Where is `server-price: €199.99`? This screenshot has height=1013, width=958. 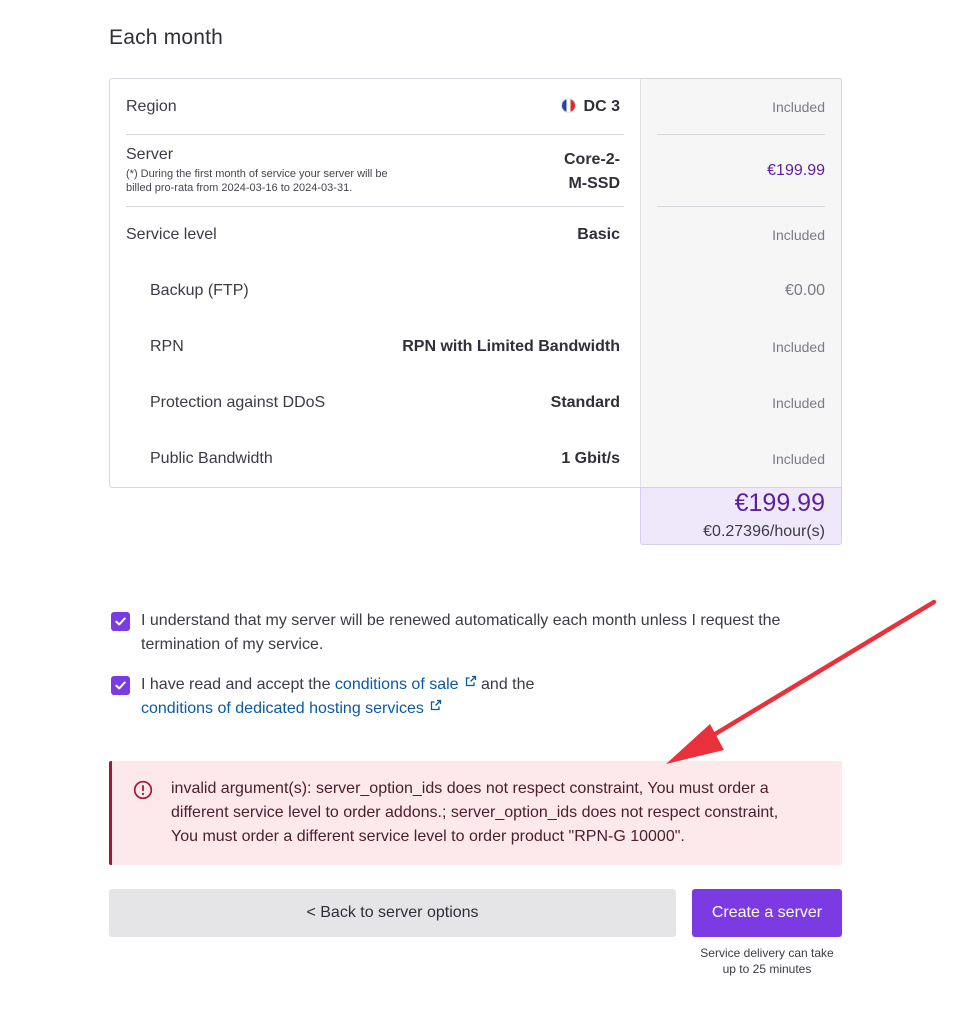
server-price: €199.99 is located at coordinates (796, 170).